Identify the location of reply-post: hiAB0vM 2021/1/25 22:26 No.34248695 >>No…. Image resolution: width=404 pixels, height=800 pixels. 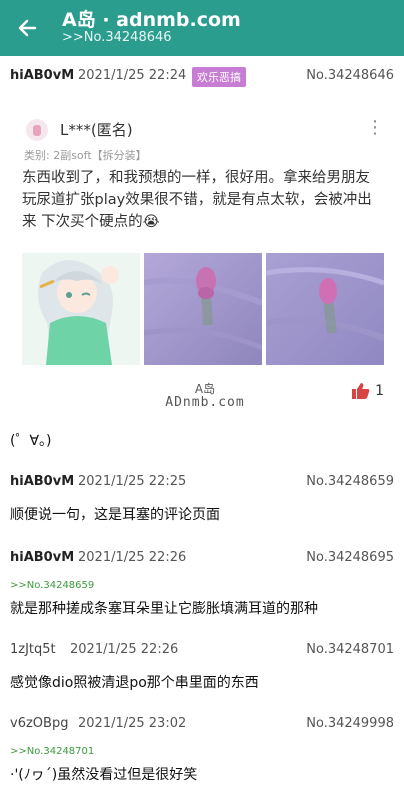
(202, 584).